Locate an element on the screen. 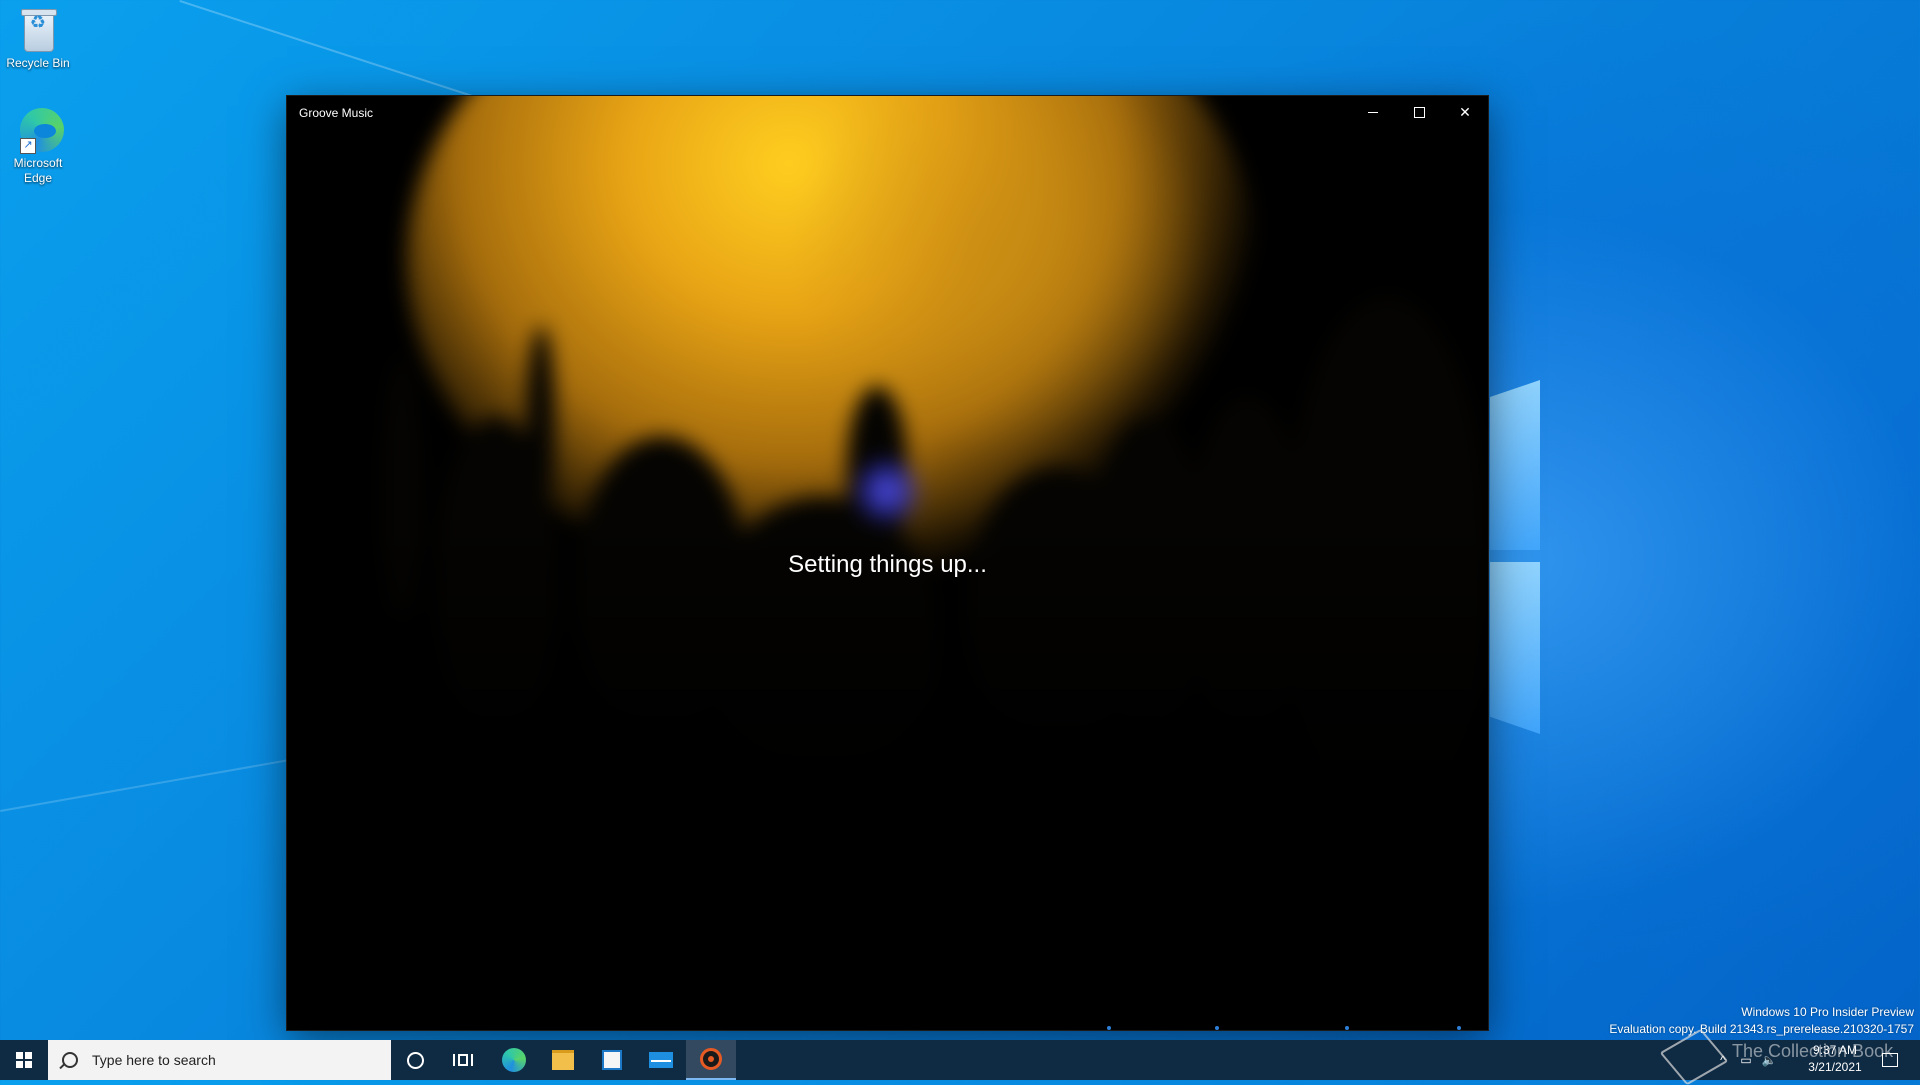  minimize-icon is located at coordinates (1373, 112).